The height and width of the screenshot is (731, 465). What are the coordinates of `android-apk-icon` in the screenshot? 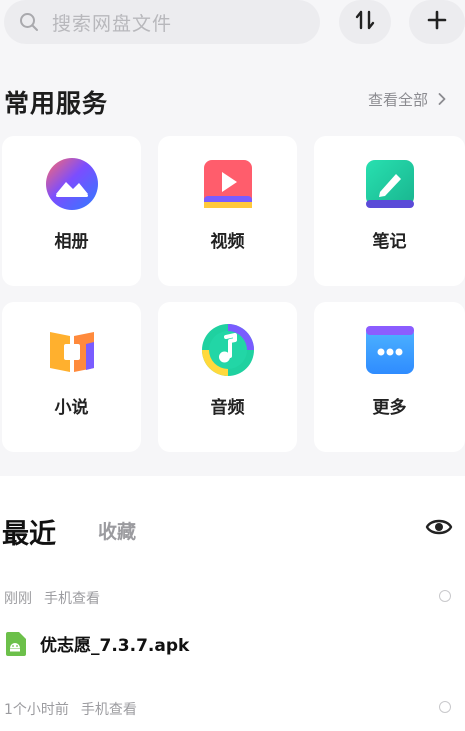 It's located at (15, 643).